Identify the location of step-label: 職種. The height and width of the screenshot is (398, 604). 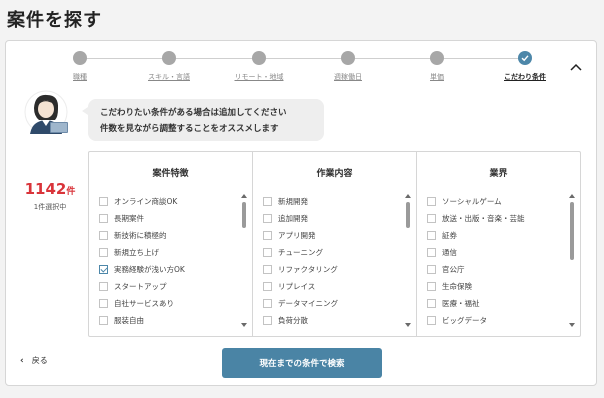
(80, 77).